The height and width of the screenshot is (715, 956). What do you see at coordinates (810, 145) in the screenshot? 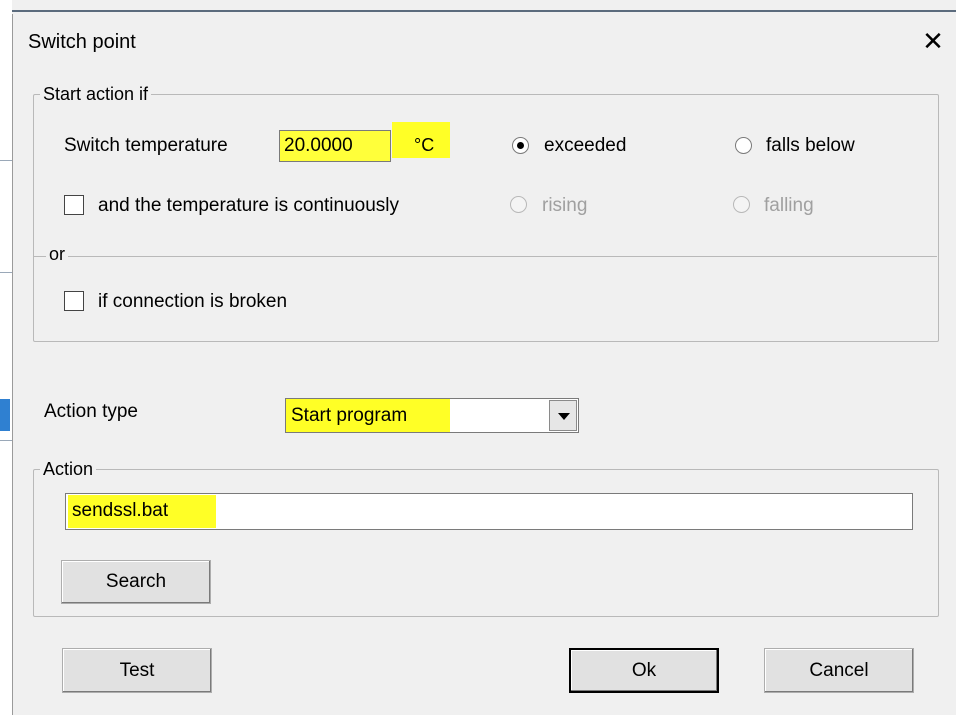
I see `falls-below-label: falls below` at bounding box center [810, 145].